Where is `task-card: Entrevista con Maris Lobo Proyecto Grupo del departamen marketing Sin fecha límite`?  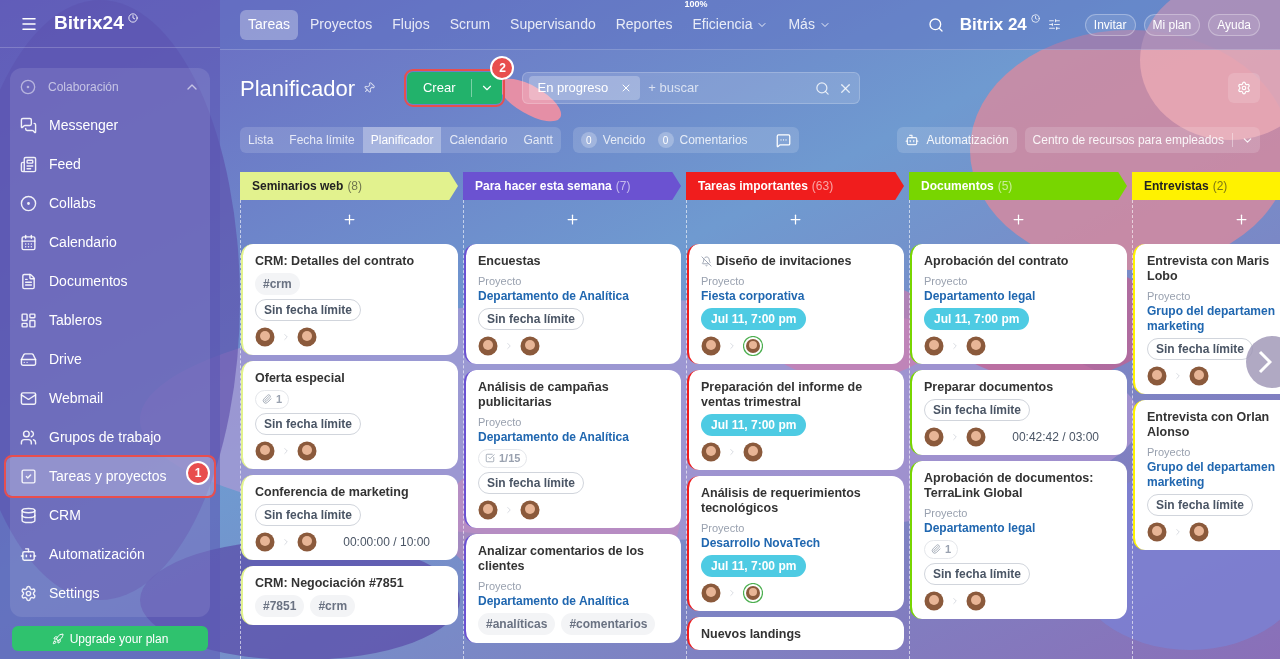
task-card: Entrevista con Maris Lobo Proyecto Grupo del departamen marketing Sin fecha límite is located at coordinates (1206, 319).